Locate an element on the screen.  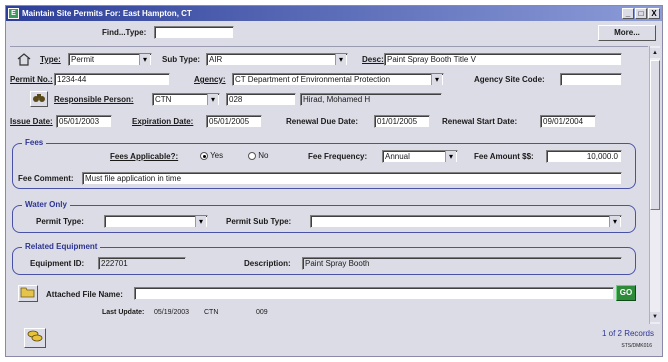
fees-applicable-label: Fees Applicable?: is located at coordinates (144, 156).